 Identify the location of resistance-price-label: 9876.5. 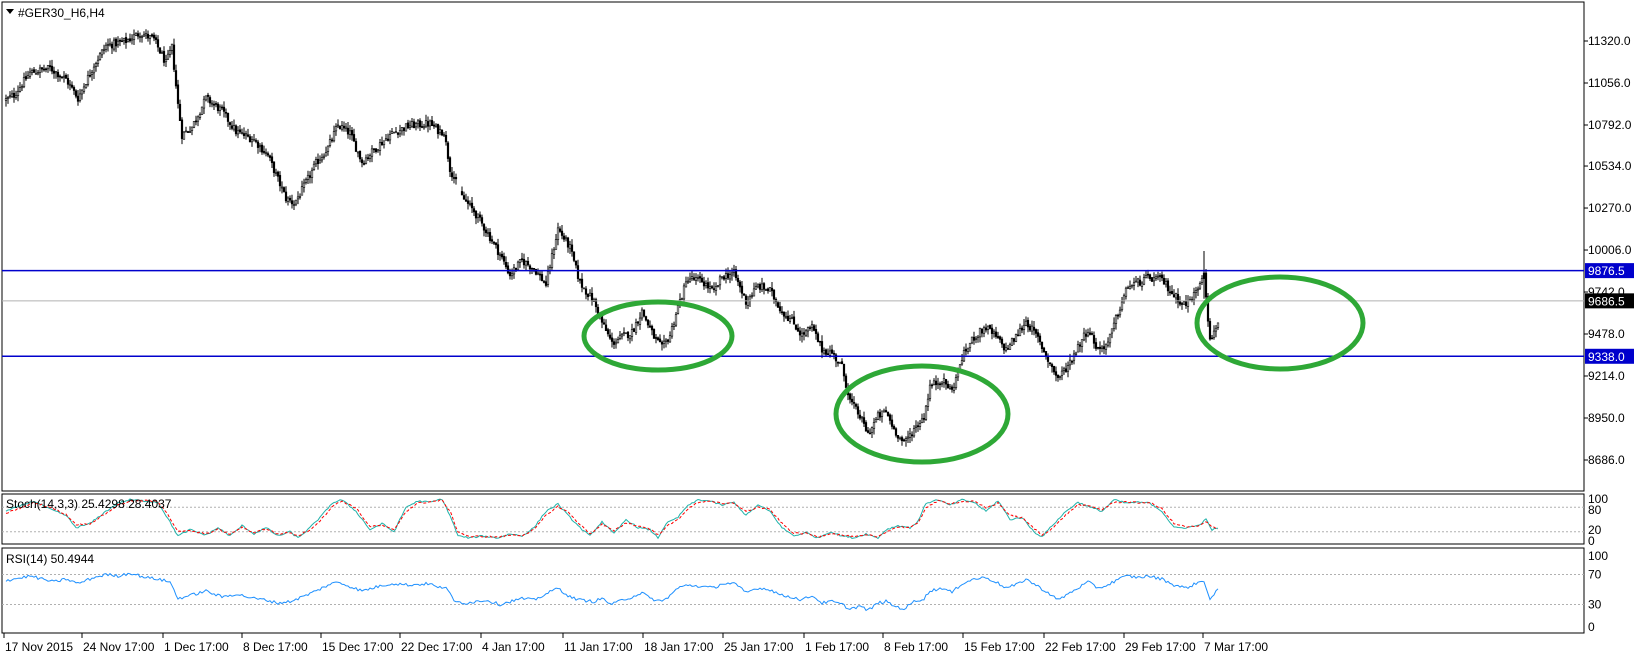
(1606, 271).